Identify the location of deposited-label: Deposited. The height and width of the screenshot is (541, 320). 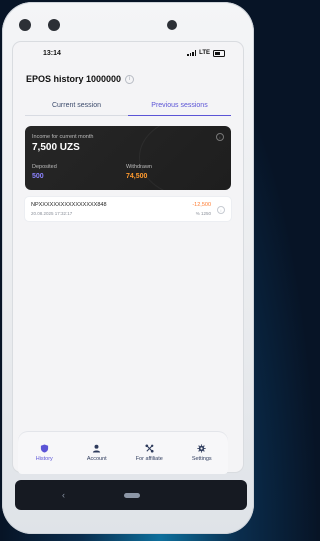
(44, 167).